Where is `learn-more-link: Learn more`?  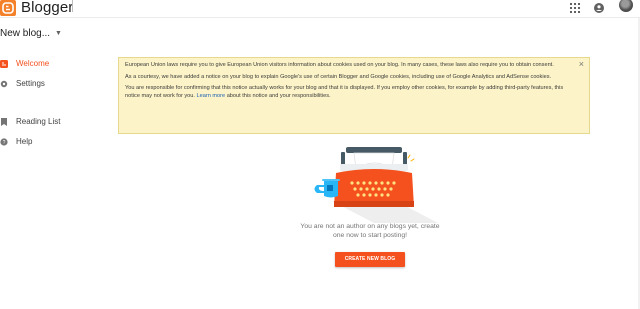 learn-more-link: Learn more is located at coordinates (211, 96).